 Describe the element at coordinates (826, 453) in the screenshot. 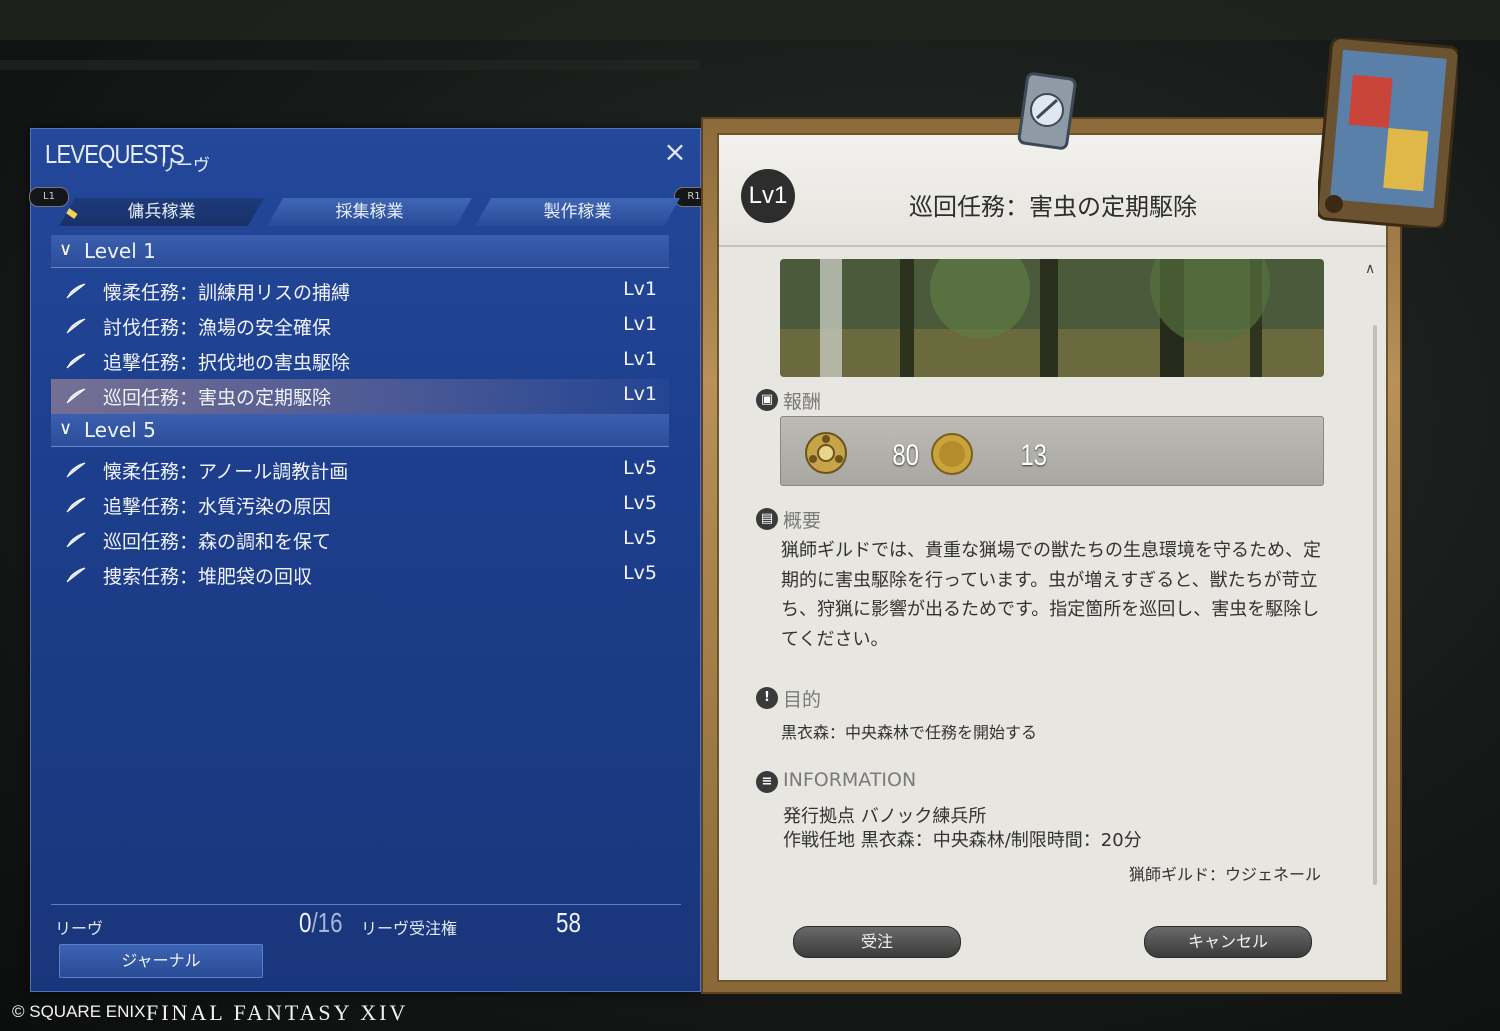

I see `experience-icon` at that location.